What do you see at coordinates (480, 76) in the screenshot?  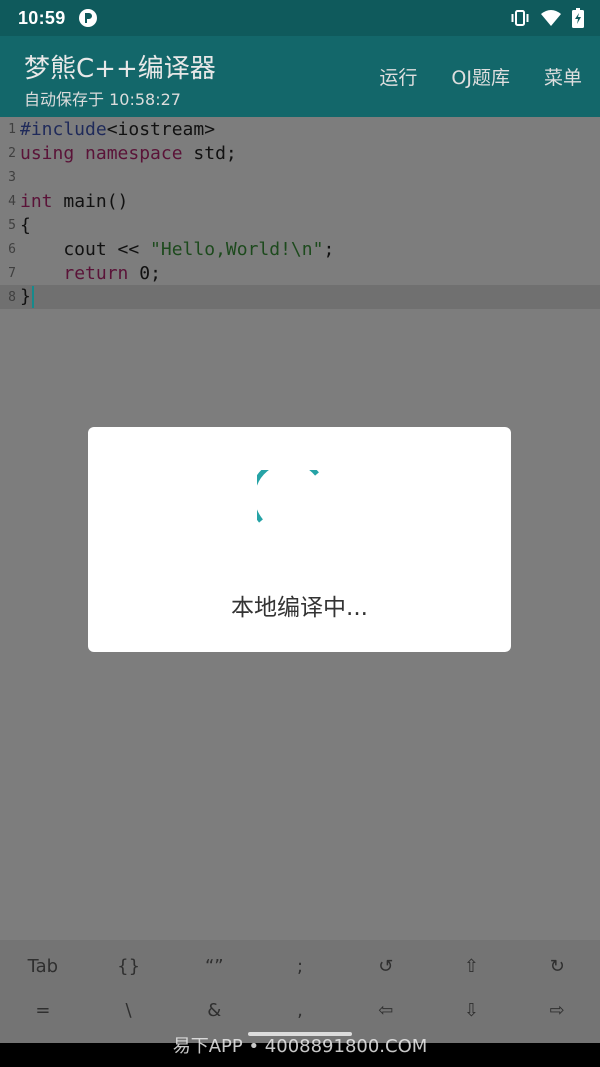 I see `oj-problems-button: OJ题库` at bounding box center [480, 76].